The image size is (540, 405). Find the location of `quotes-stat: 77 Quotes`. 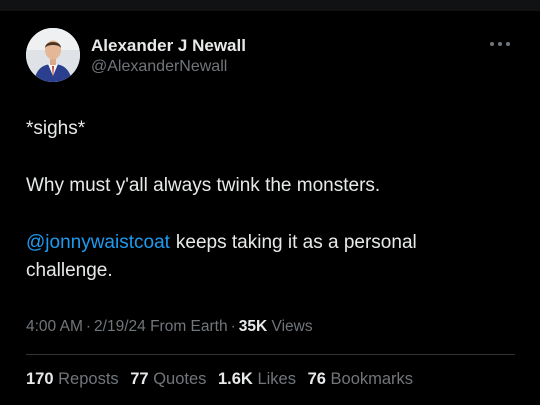

quotes-stat: 77 Quotes is located at coordinates (168, 379).